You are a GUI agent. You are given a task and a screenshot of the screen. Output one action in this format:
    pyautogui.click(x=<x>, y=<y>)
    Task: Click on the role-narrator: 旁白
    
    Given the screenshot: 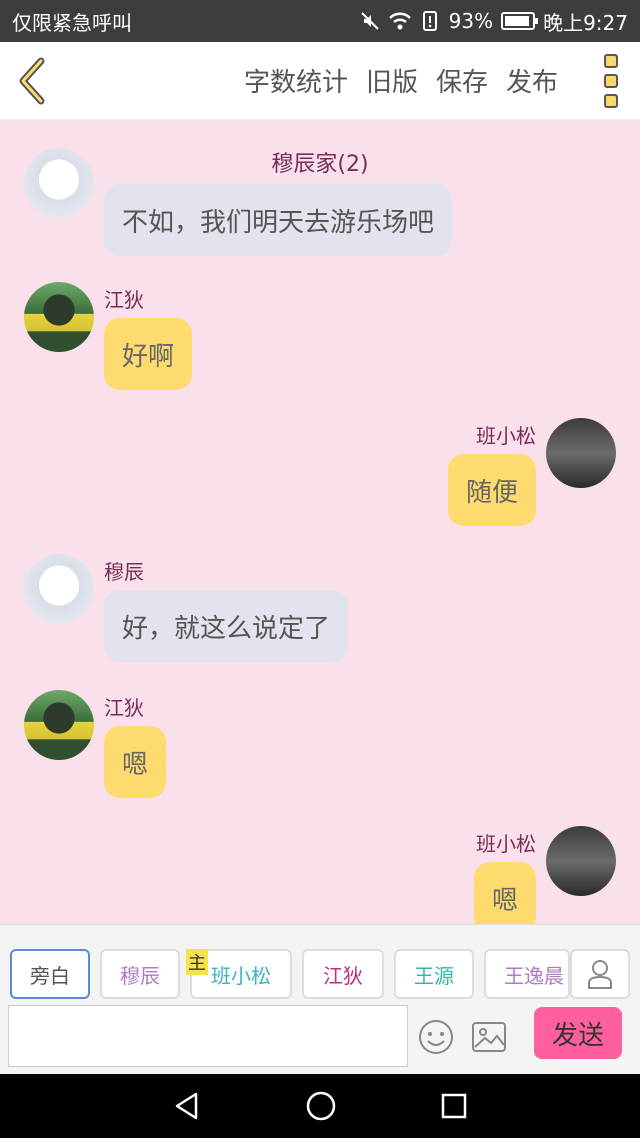 What is the action you would take?
    pyautogui.click(x=50, y=974)
    